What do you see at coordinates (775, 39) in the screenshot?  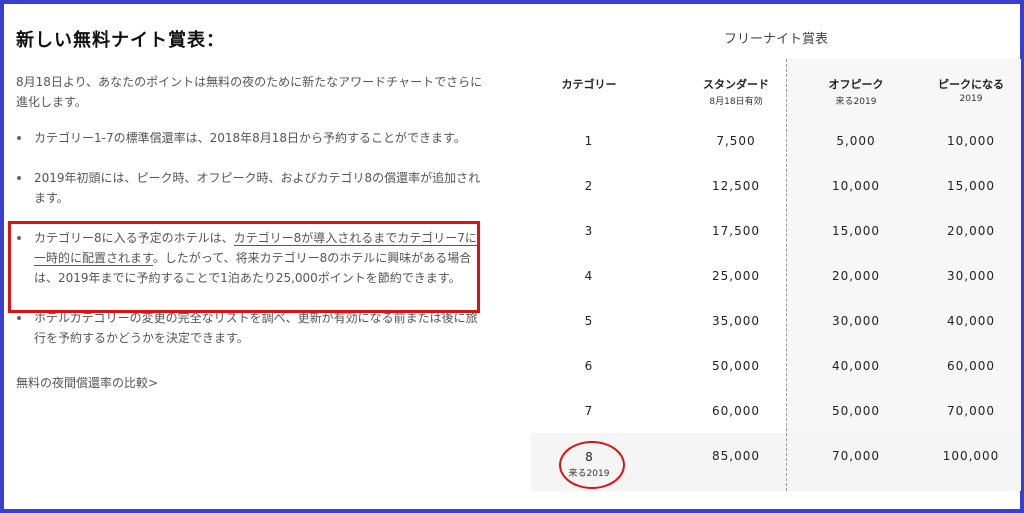 I see `table-title: フリーナイト賞表` at bounding box center [775, 39].